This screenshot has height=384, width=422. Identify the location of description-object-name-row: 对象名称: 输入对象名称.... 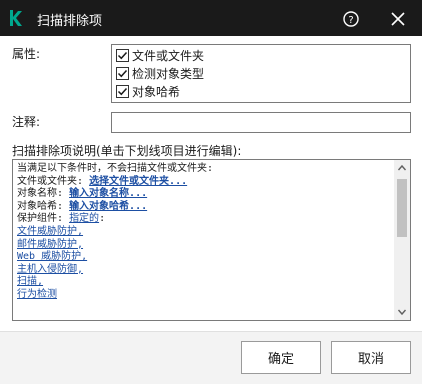
(204, 194).